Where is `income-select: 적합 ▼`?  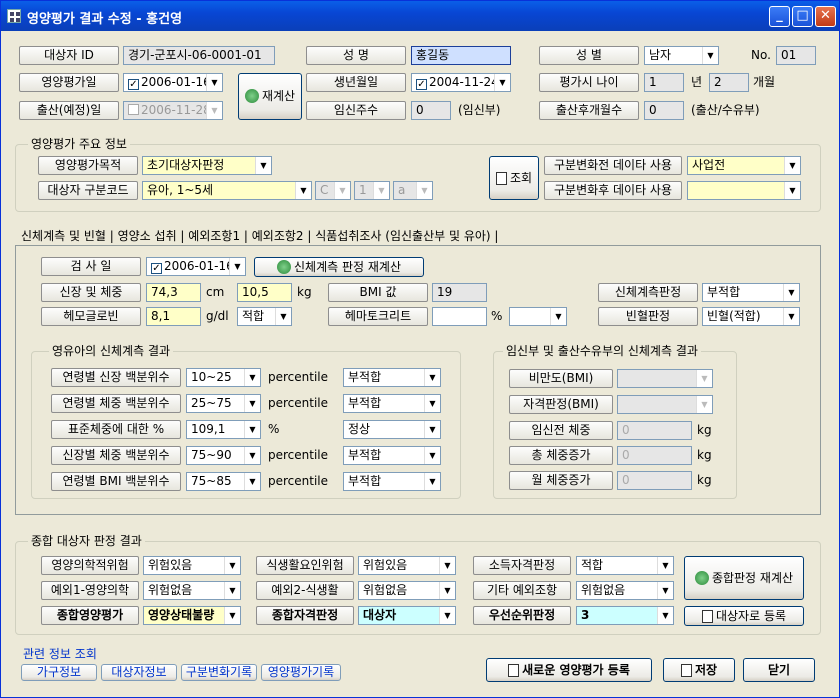 income-select: 적합 ▼ is located at coordinates (625, 565).